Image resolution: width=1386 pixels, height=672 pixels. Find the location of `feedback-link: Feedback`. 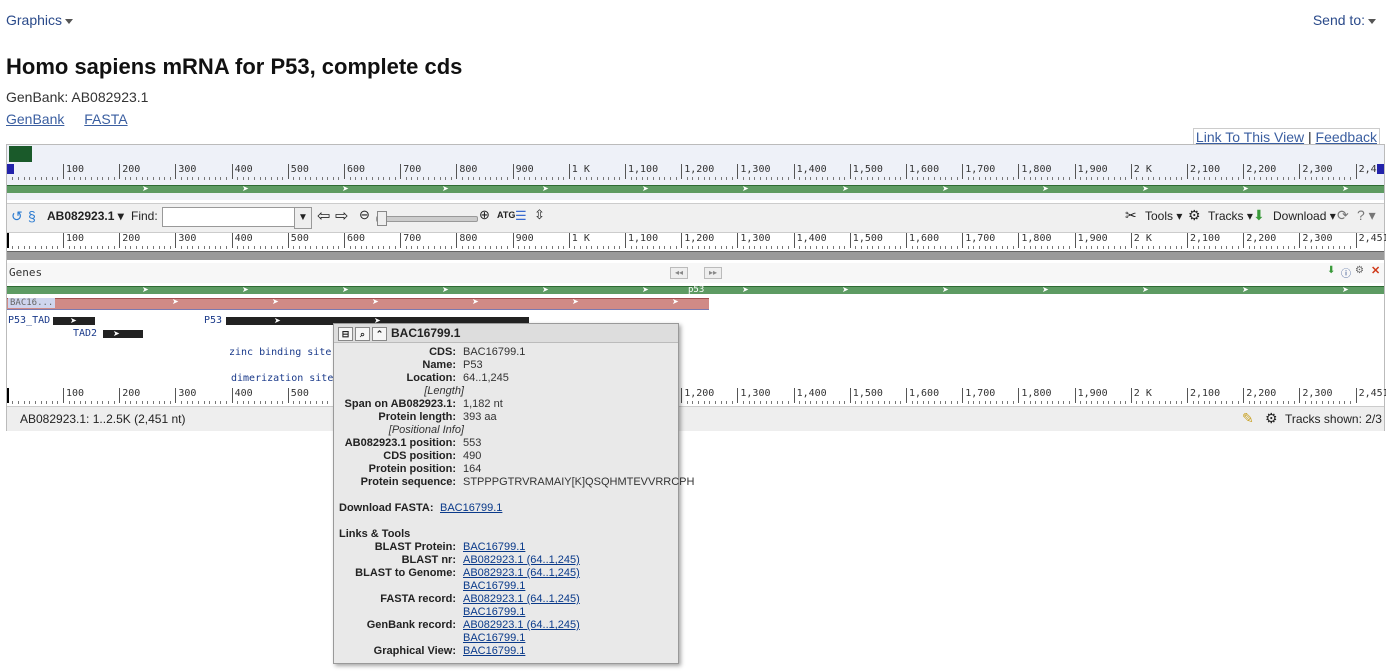

feedback-link: Feedback is located at coordinates (1346, 137).